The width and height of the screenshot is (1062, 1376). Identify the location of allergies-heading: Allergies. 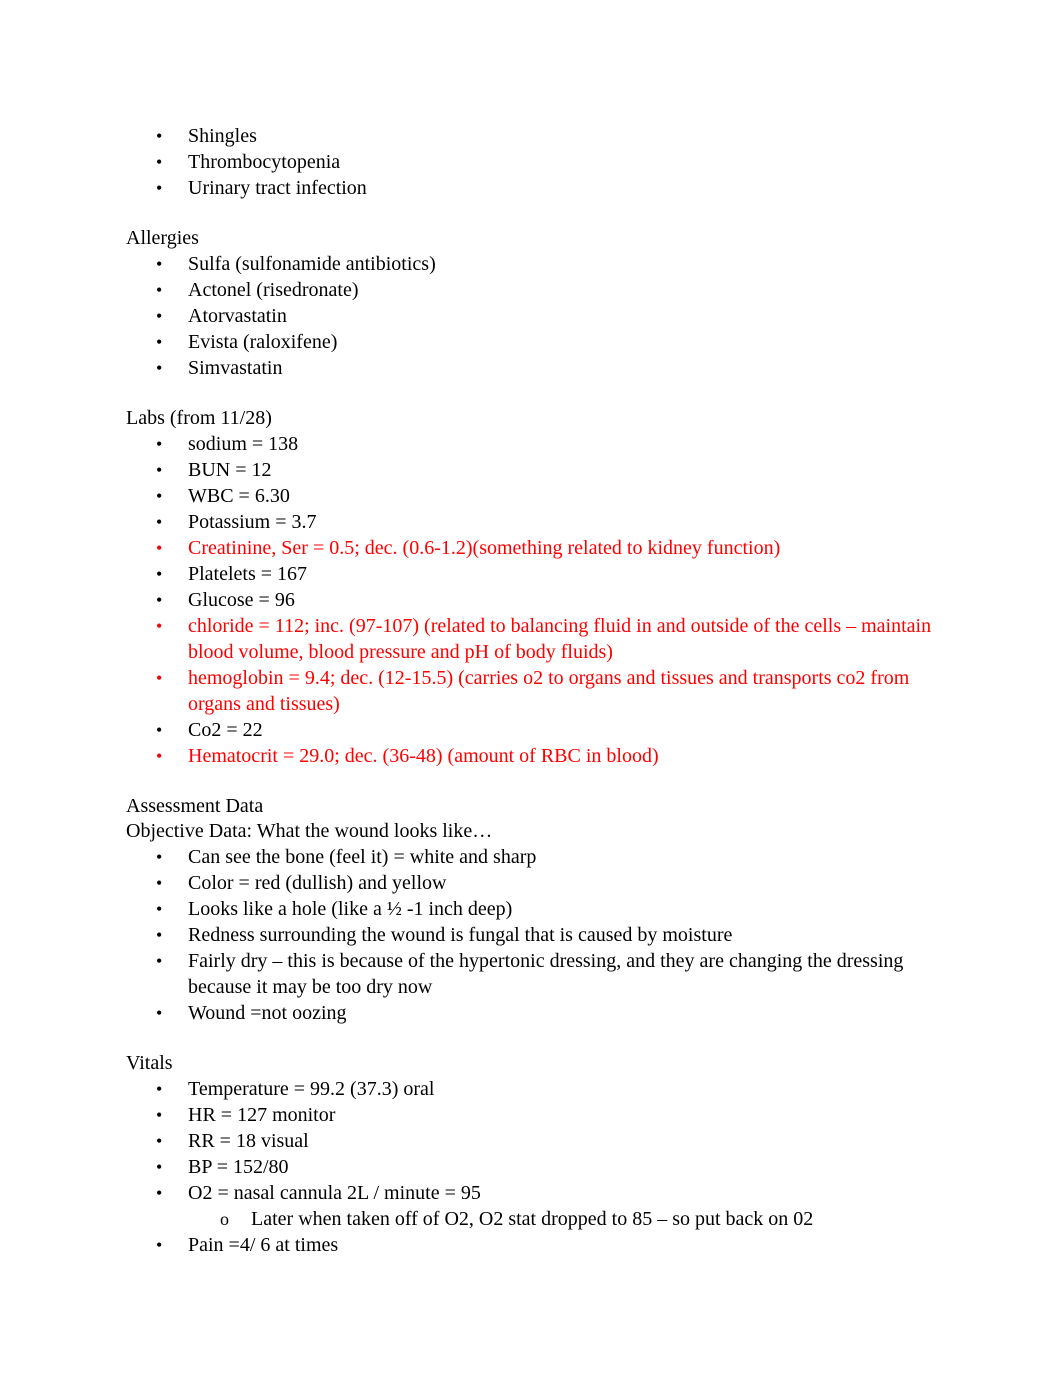
(162, 238).